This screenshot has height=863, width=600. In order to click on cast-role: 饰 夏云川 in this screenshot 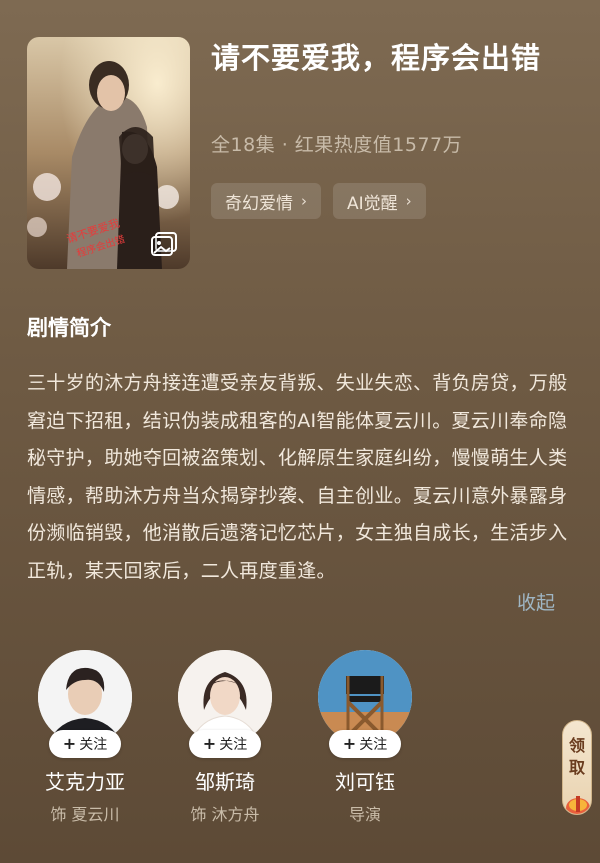, I will do `click(85, 814)`.